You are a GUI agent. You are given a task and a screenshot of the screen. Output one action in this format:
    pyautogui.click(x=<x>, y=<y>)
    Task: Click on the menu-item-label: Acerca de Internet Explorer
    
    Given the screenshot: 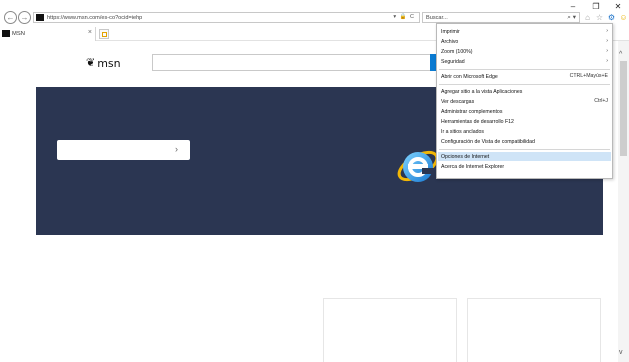 What is the action you would take?
    pyautogui.click(x=473, y=166)
    